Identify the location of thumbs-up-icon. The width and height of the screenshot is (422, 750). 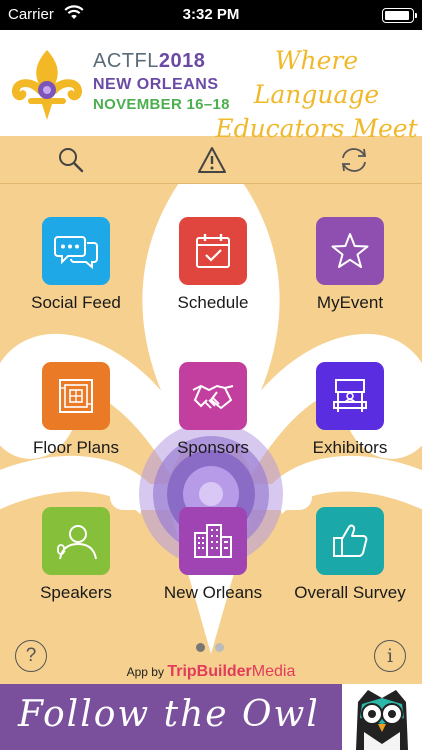
(350, 540).